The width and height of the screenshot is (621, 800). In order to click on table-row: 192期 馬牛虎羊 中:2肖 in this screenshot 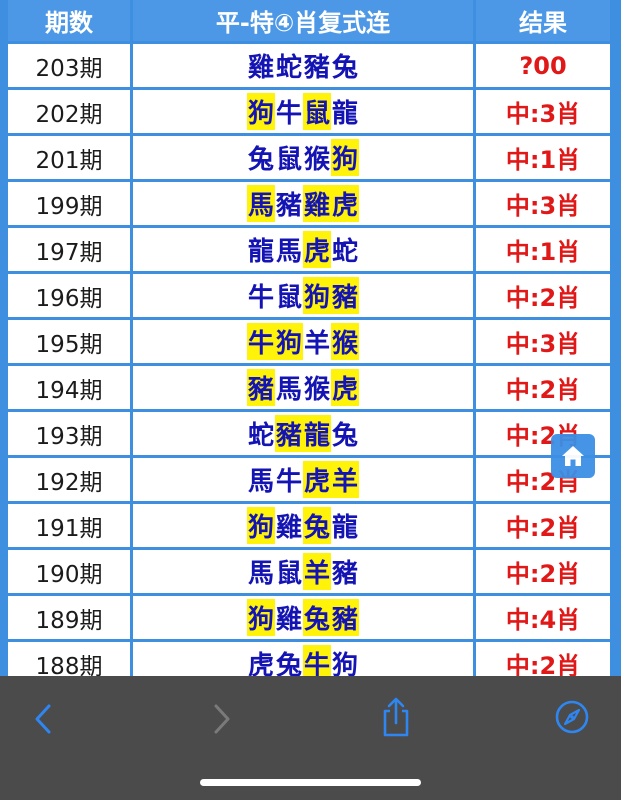, I will do `click(309, 479)`.